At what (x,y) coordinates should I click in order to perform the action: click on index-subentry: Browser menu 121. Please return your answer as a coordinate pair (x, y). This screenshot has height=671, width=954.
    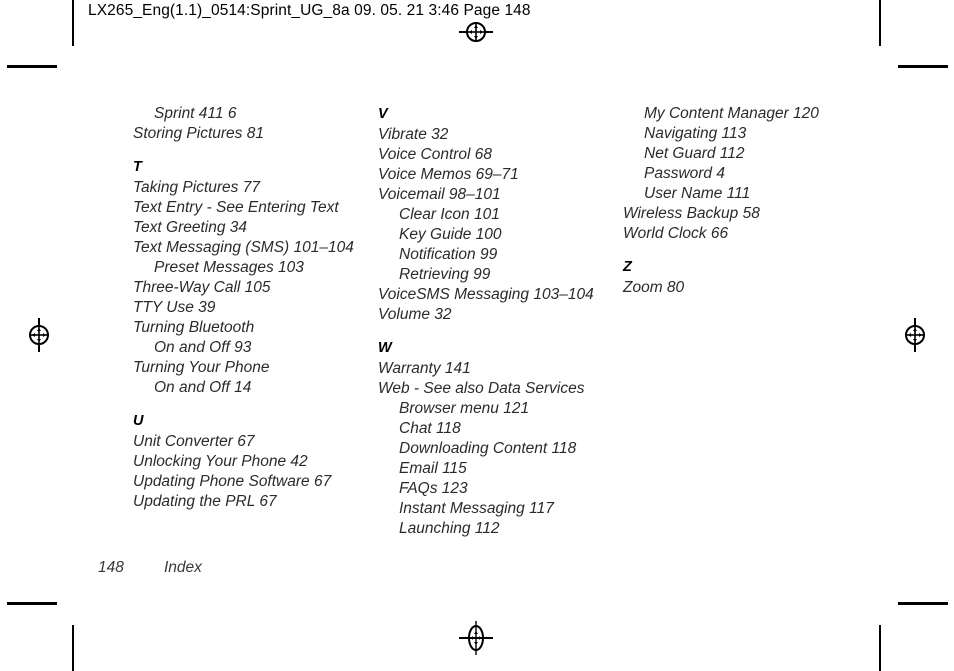
    Looking at the image, I should click on (464, 408).